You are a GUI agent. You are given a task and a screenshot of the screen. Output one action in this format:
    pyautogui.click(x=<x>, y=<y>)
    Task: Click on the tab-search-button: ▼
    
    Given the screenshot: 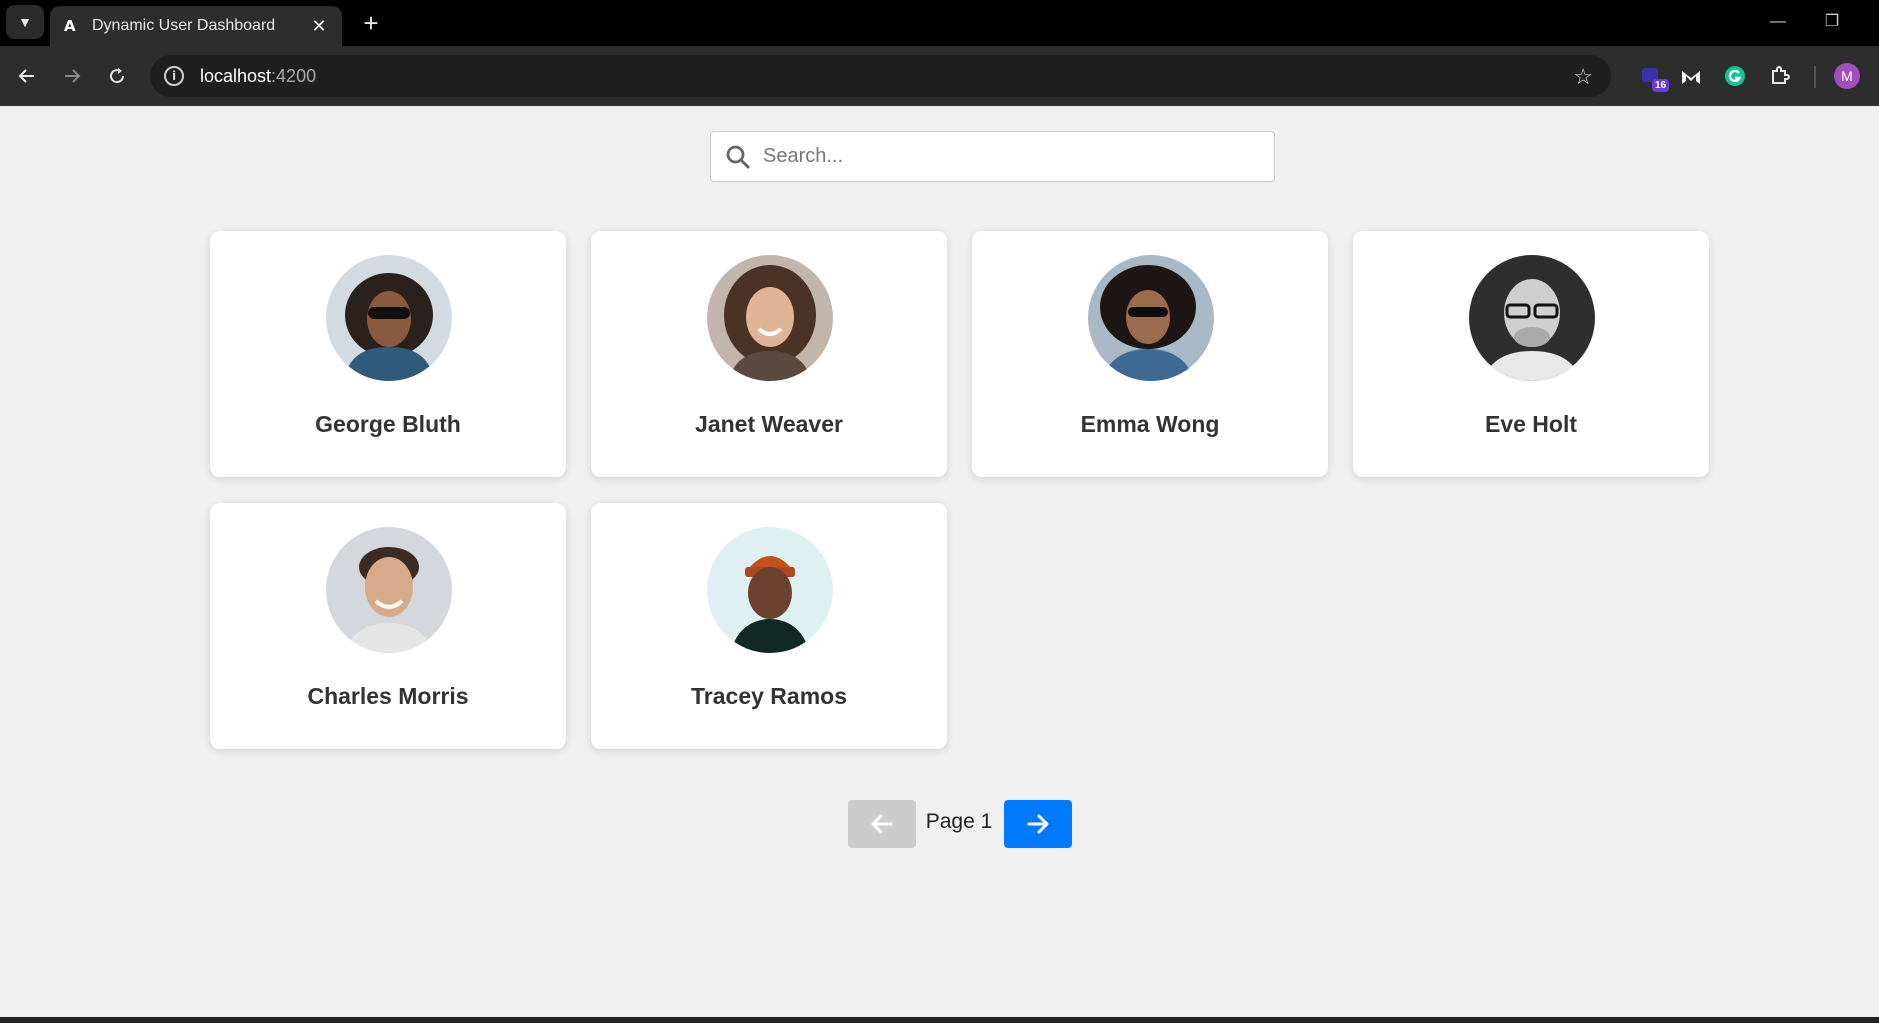 What is the action you would take?
    pyautogui.click(x=25, y=22)
    